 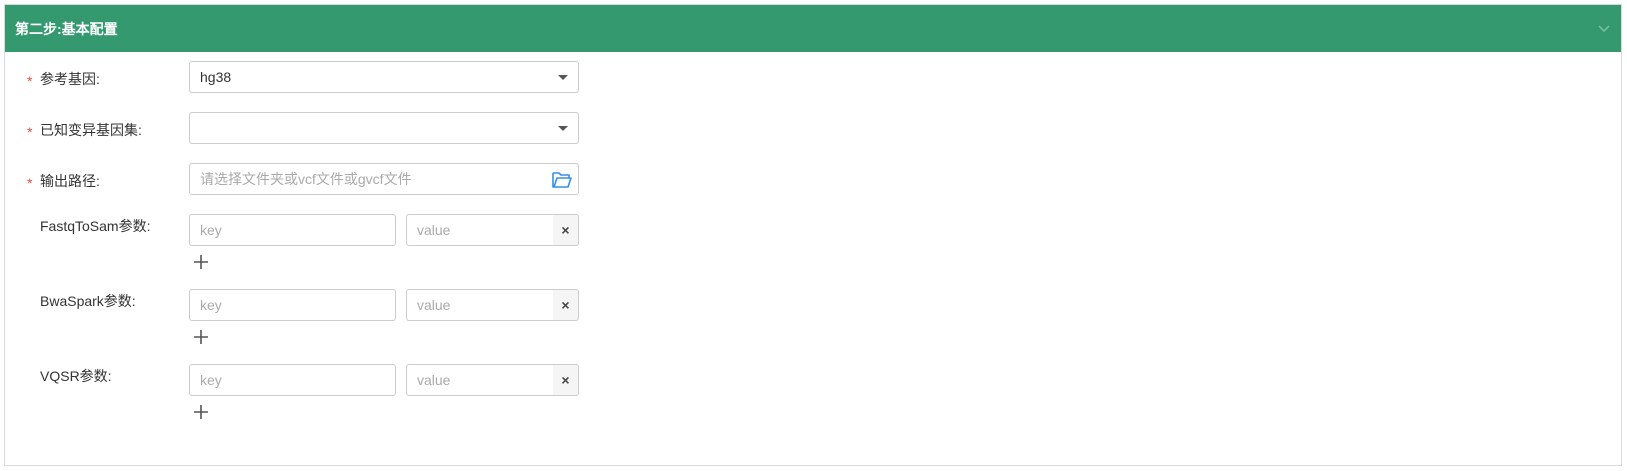 I want to click on folder-open-icon, so click(x=562, y=180).